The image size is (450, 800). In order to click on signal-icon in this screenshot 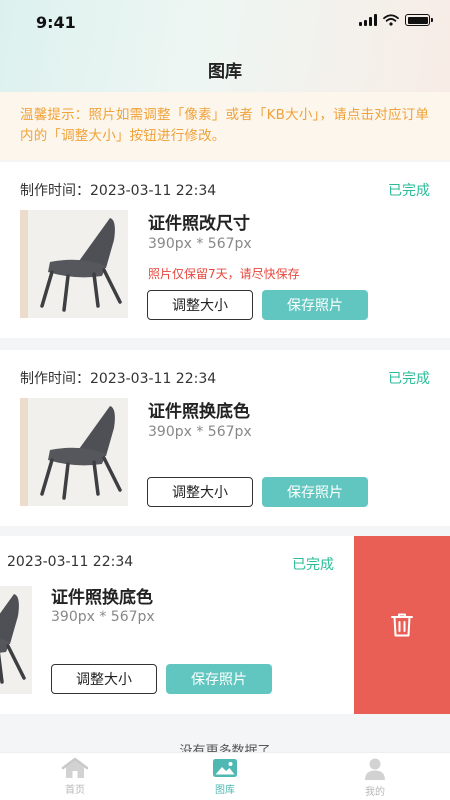, I will do `click(368, 20)`.